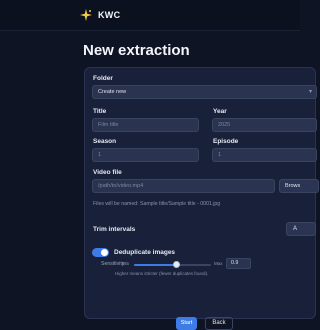  Describe the element at coordinates (226, 141) in the screenshot. I see `episode-label: Episode` at that location.